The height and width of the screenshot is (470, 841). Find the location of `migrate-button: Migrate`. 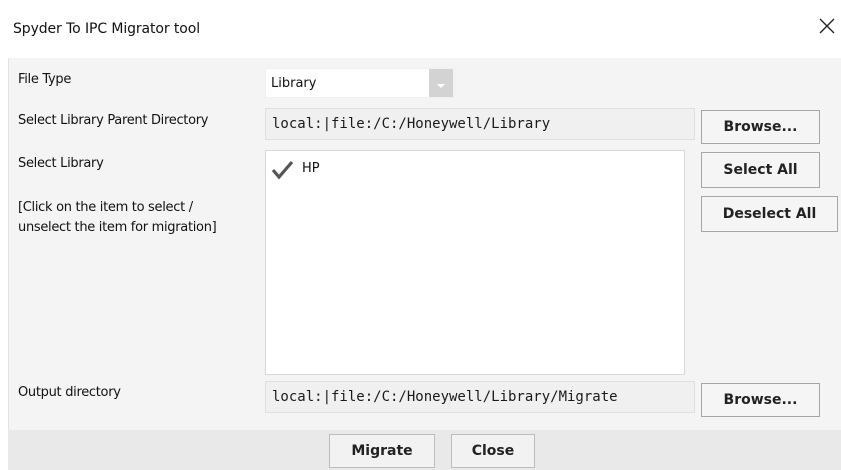

migrate-button: Migrate is located at coordinates (382, 451).